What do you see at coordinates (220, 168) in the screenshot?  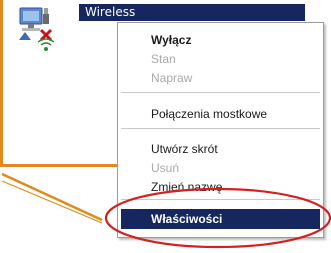 I see `menu-item-delete: Usuń` at bounding box center [220, 168].